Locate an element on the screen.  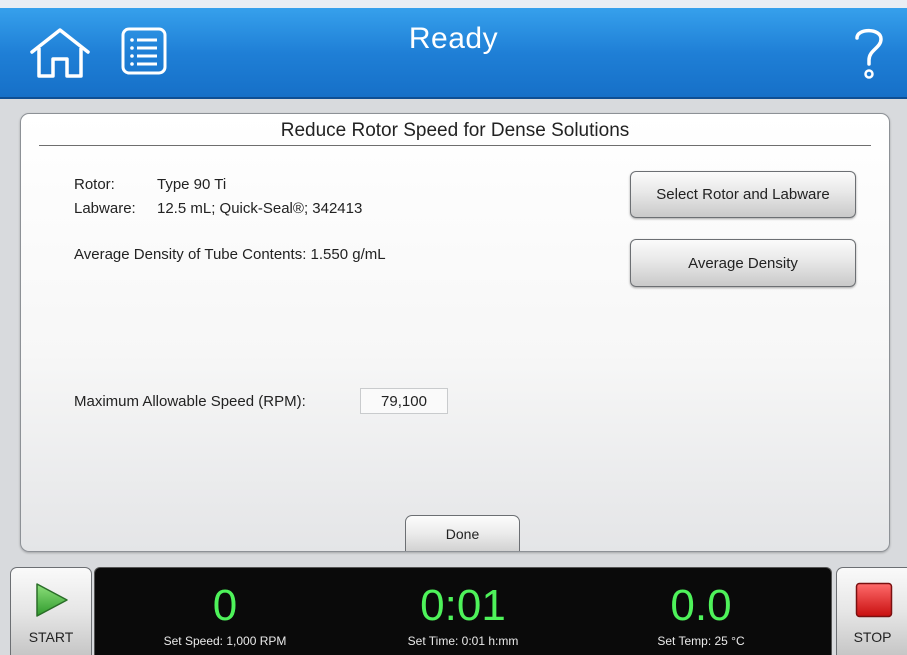
average-density-button: Average Density is located at coordinates (743, 263).